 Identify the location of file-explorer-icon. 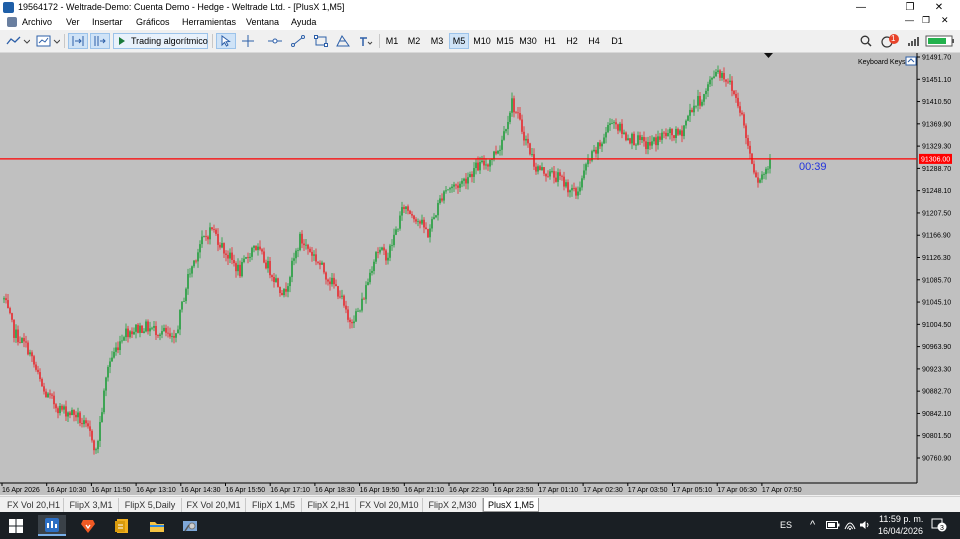
(157, 525).